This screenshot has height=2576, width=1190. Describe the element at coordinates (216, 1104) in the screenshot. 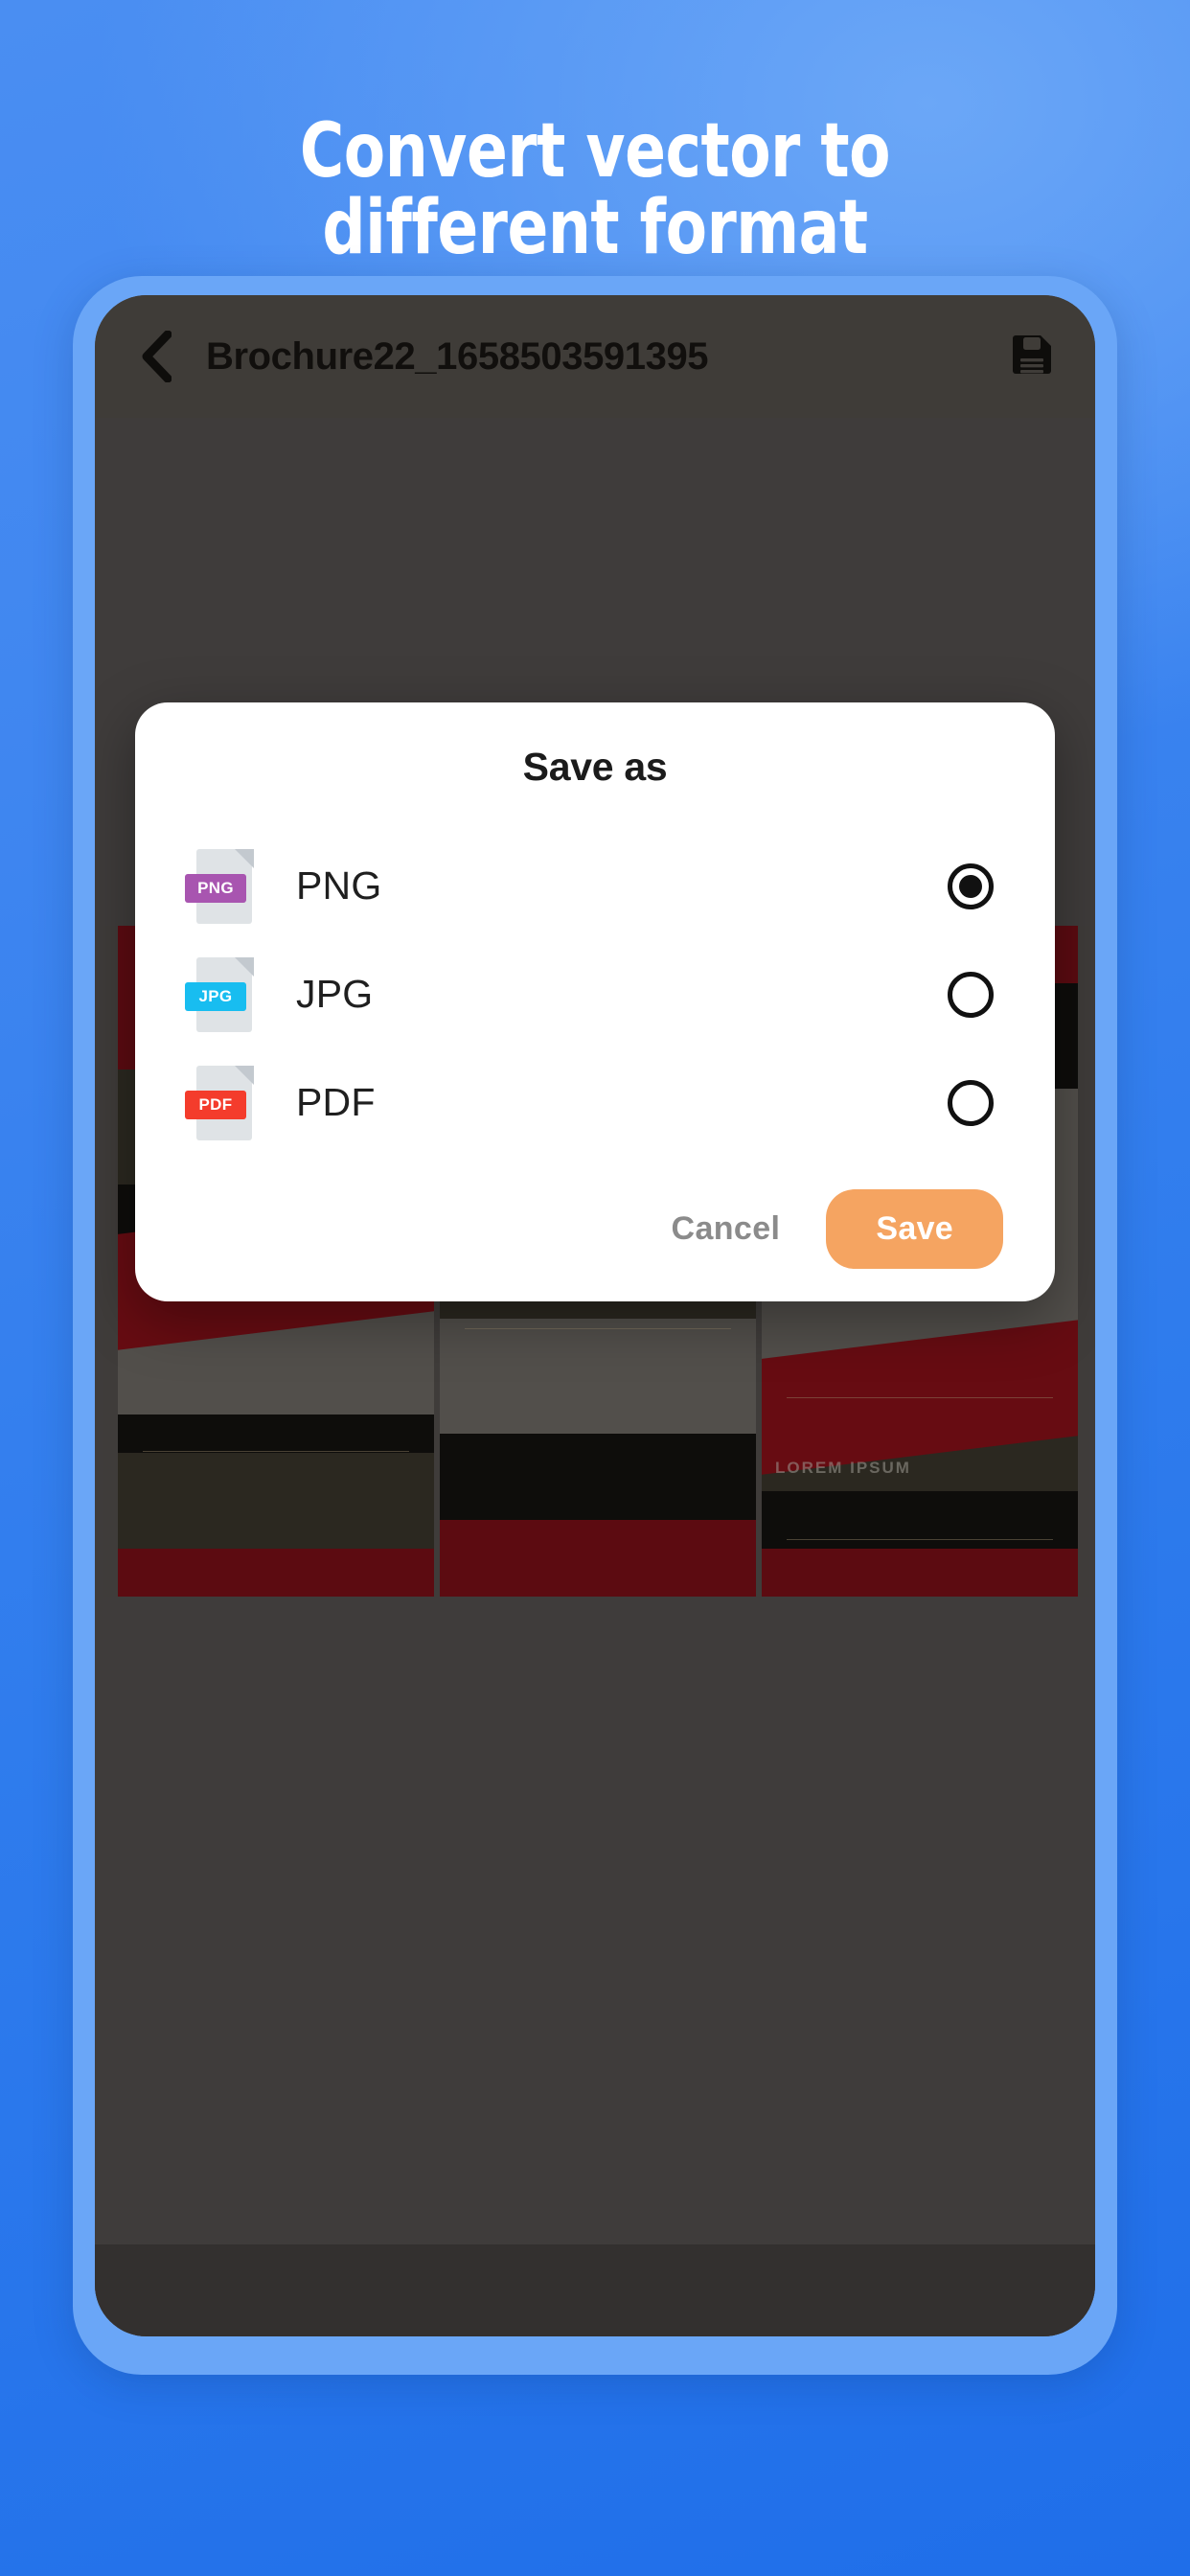

I see `pdf-badge-label: PDF` at that location.